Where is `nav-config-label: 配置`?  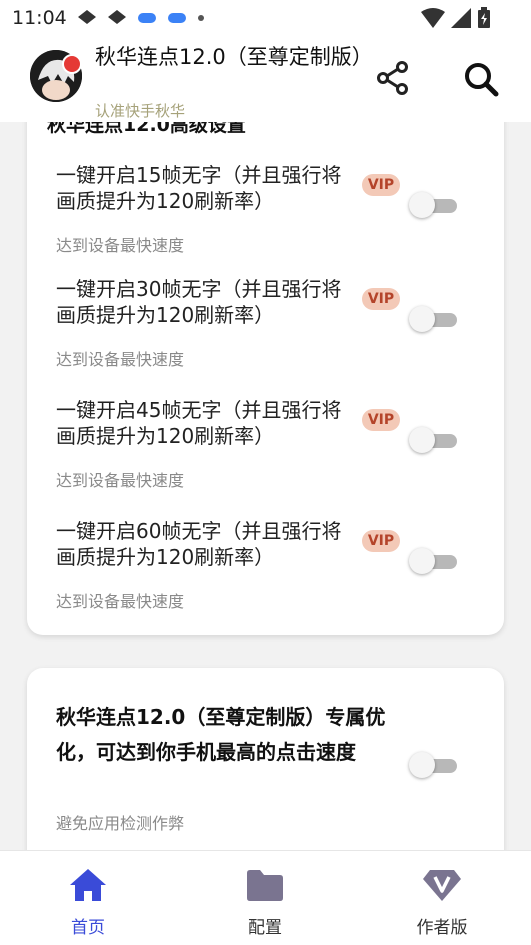
nav-config-label: 配置 is located at coordinates (265, 928).